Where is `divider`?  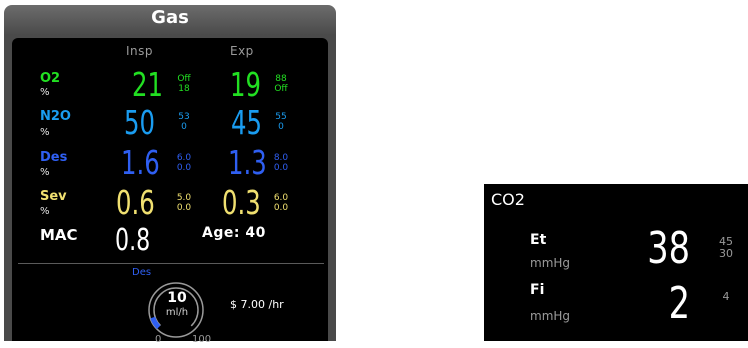 divider is located at coordinates (171, 263).